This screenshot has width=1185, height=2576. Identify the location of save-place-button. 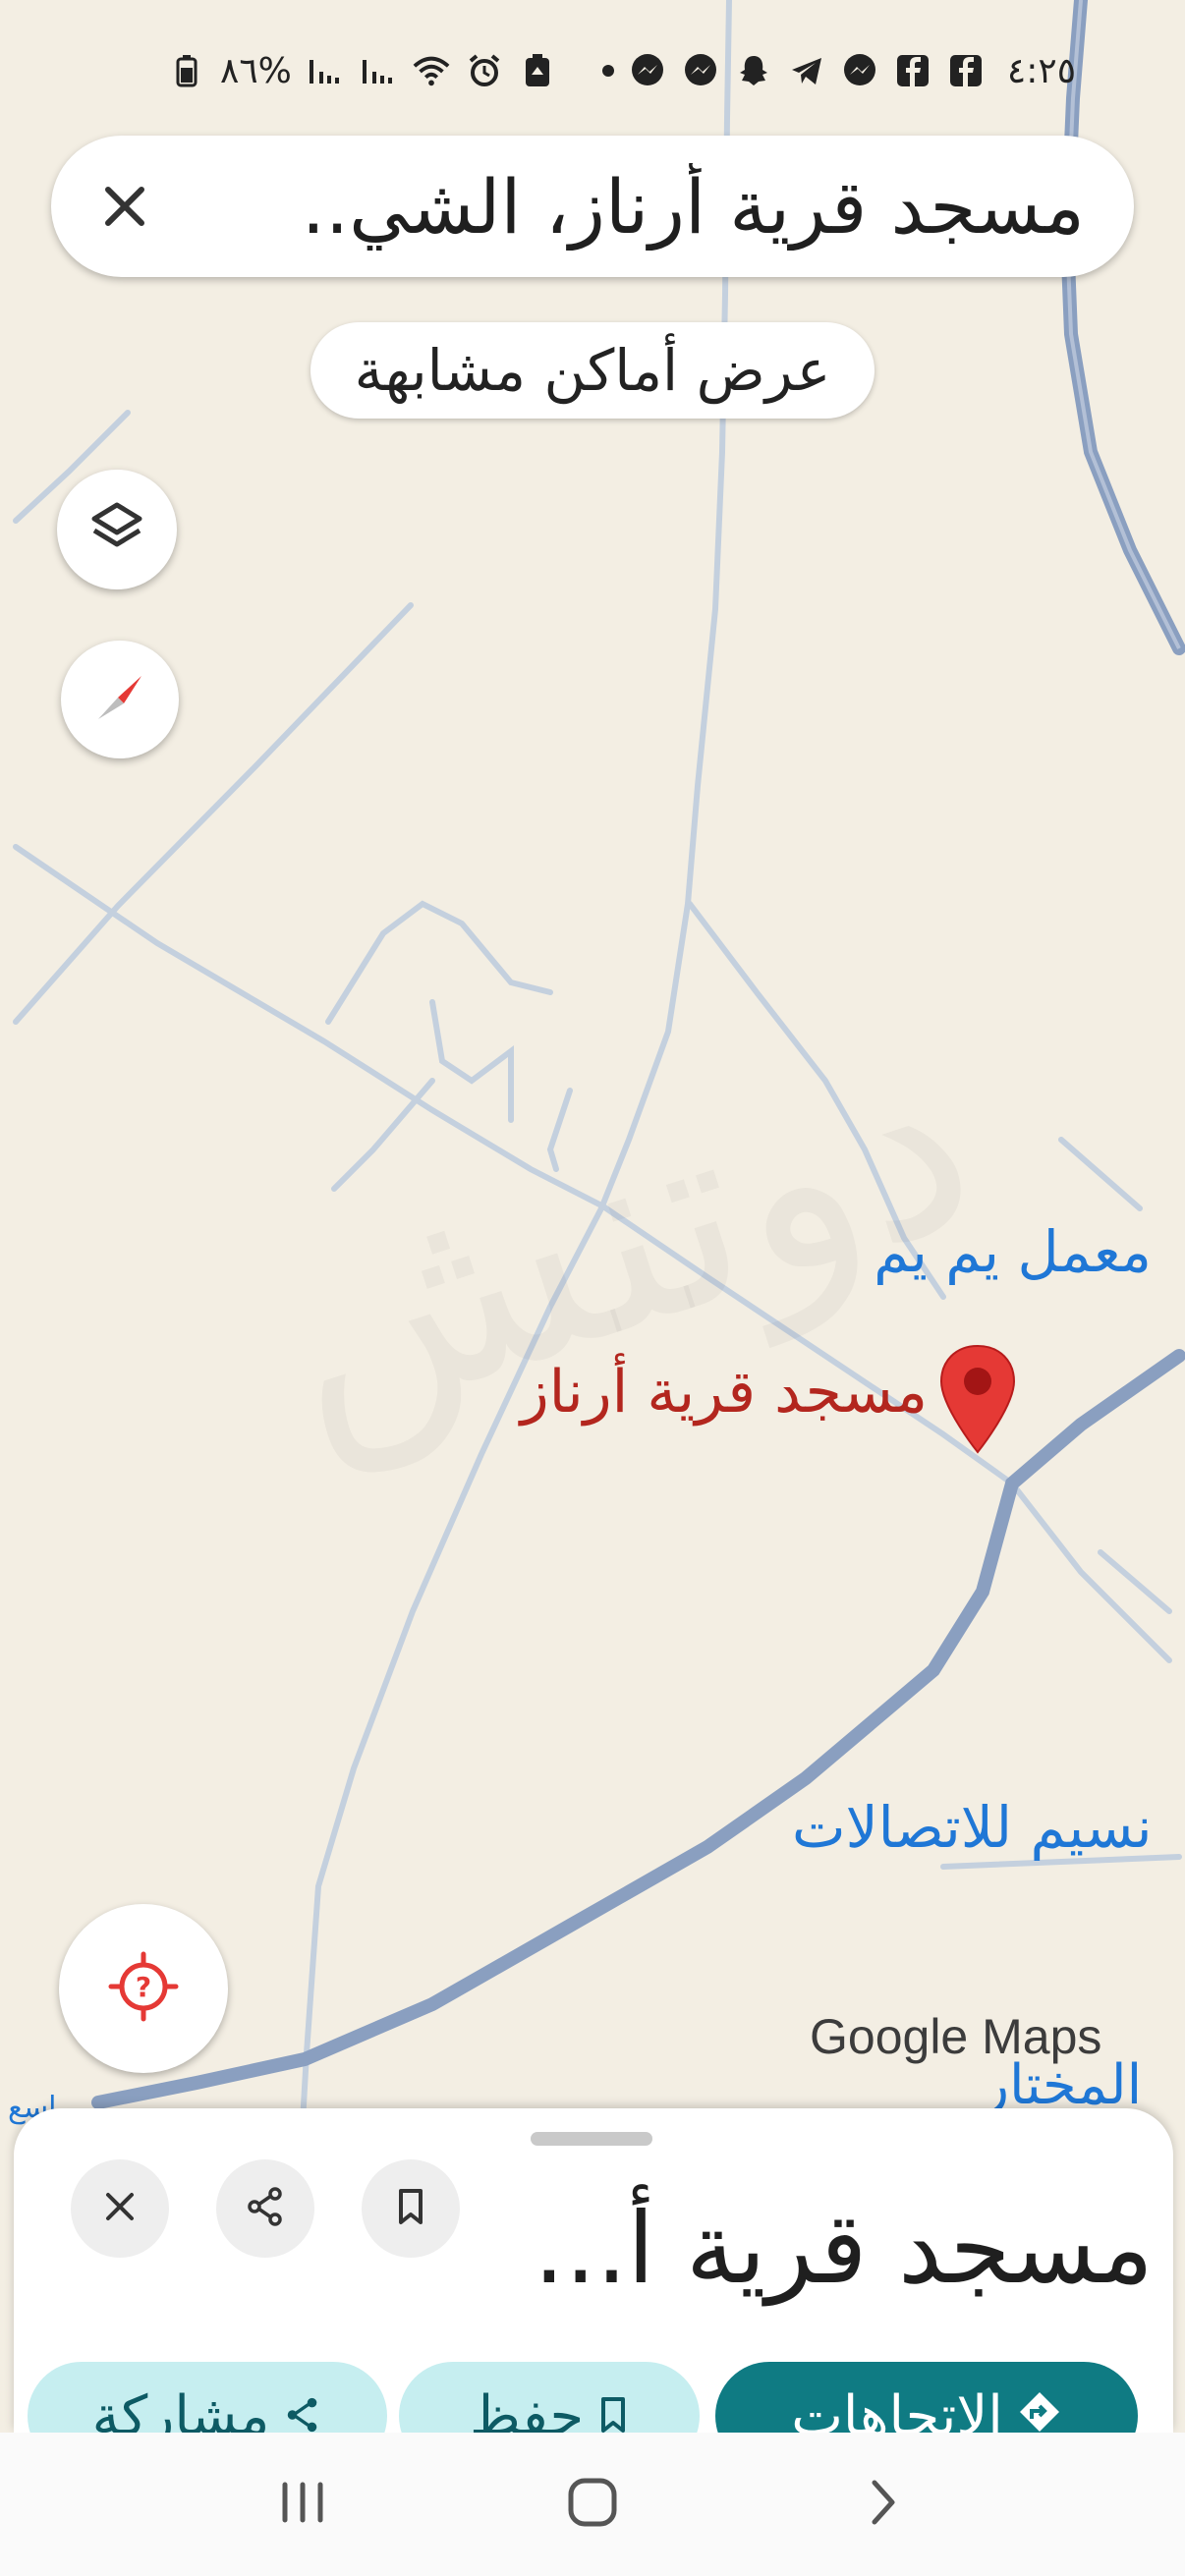
(411, 2208).